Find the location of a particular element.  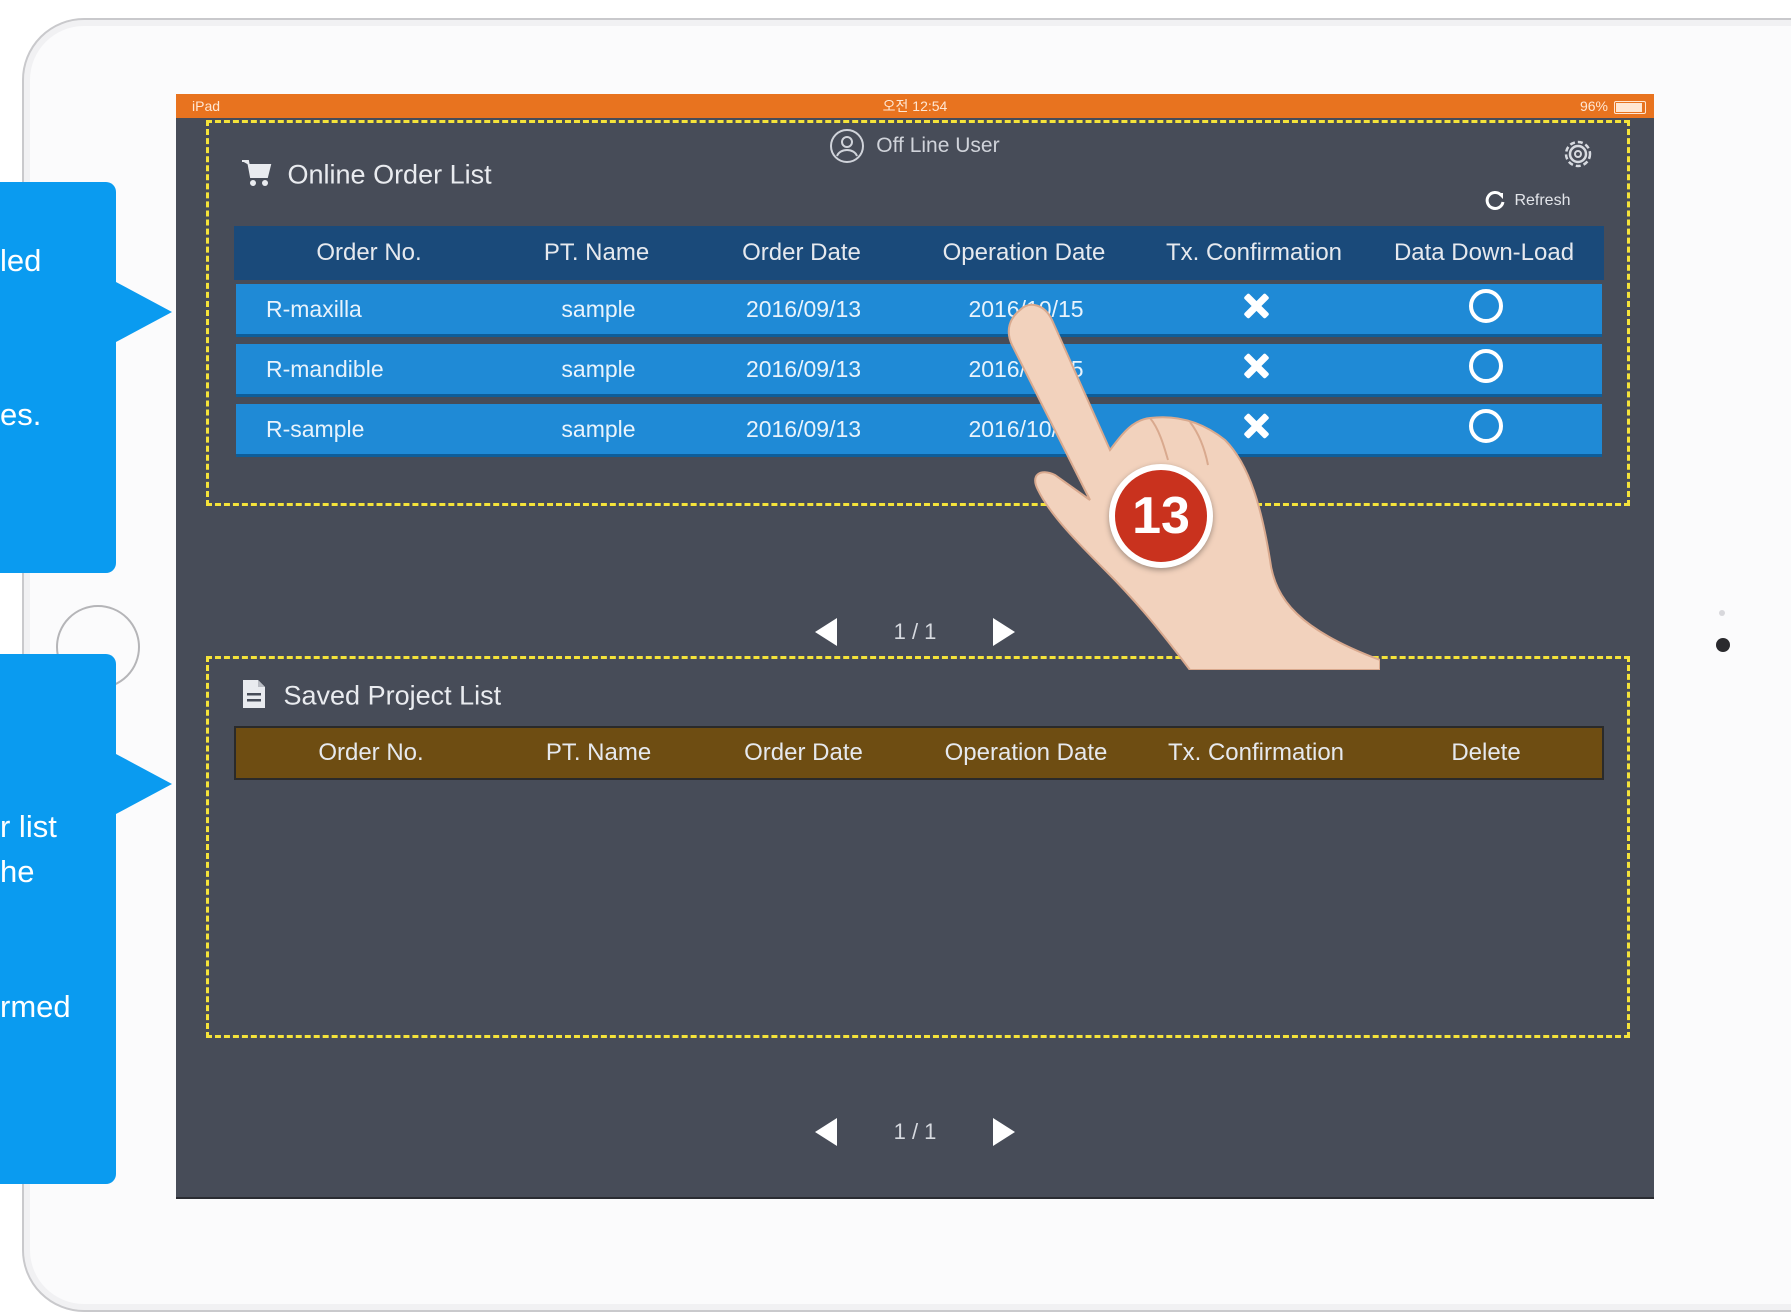

online-pager: 1 / 1 is located at coordinates (915, 632).